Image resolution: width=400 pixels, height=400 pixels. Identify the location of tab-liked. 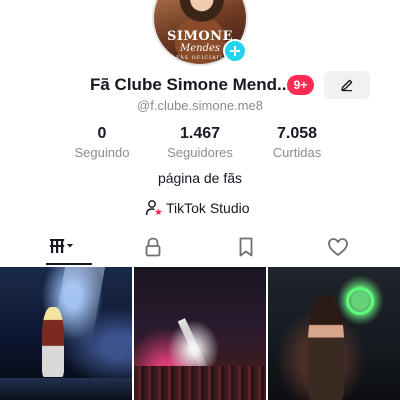
(338, 248).